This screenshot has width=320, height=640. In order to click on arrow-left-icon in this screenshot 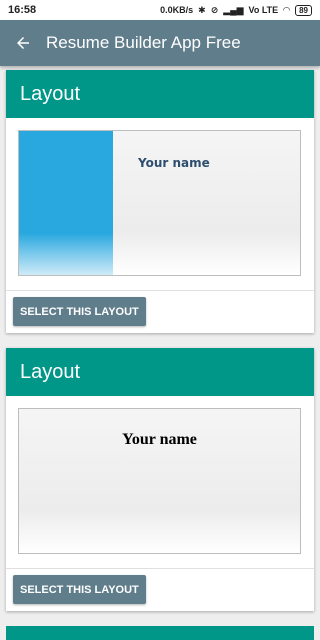, I will do `click(23, 43)`.